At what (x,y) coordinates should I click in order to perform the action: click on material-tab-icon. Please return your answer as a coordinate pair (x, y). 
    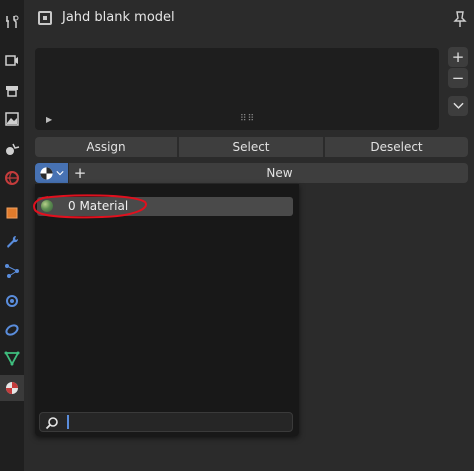
    Looking at the image, I should click on (12, 388).